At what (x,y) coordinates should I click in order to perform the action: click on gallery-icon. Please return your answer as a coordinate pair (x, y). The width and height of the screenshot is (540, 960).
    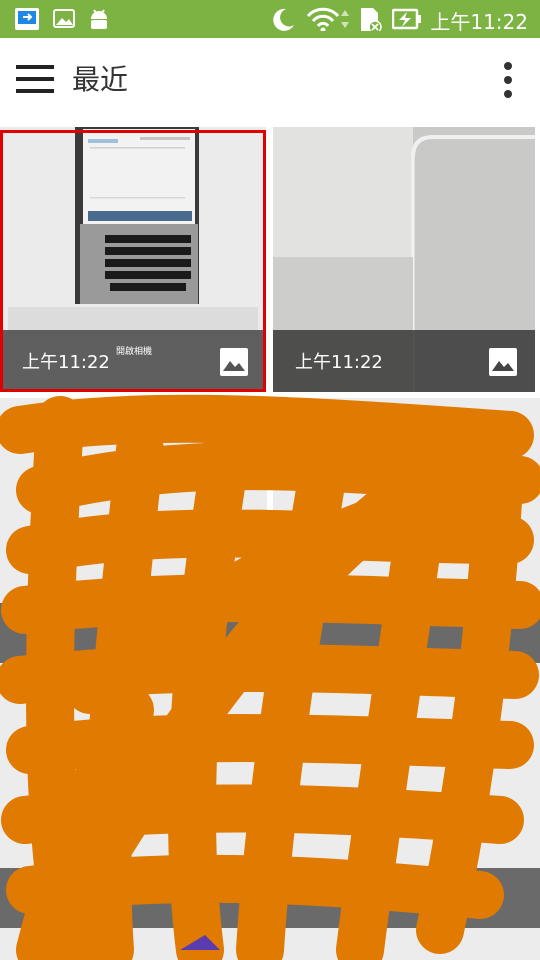
    Looking at the image, I should click on (64, 18).